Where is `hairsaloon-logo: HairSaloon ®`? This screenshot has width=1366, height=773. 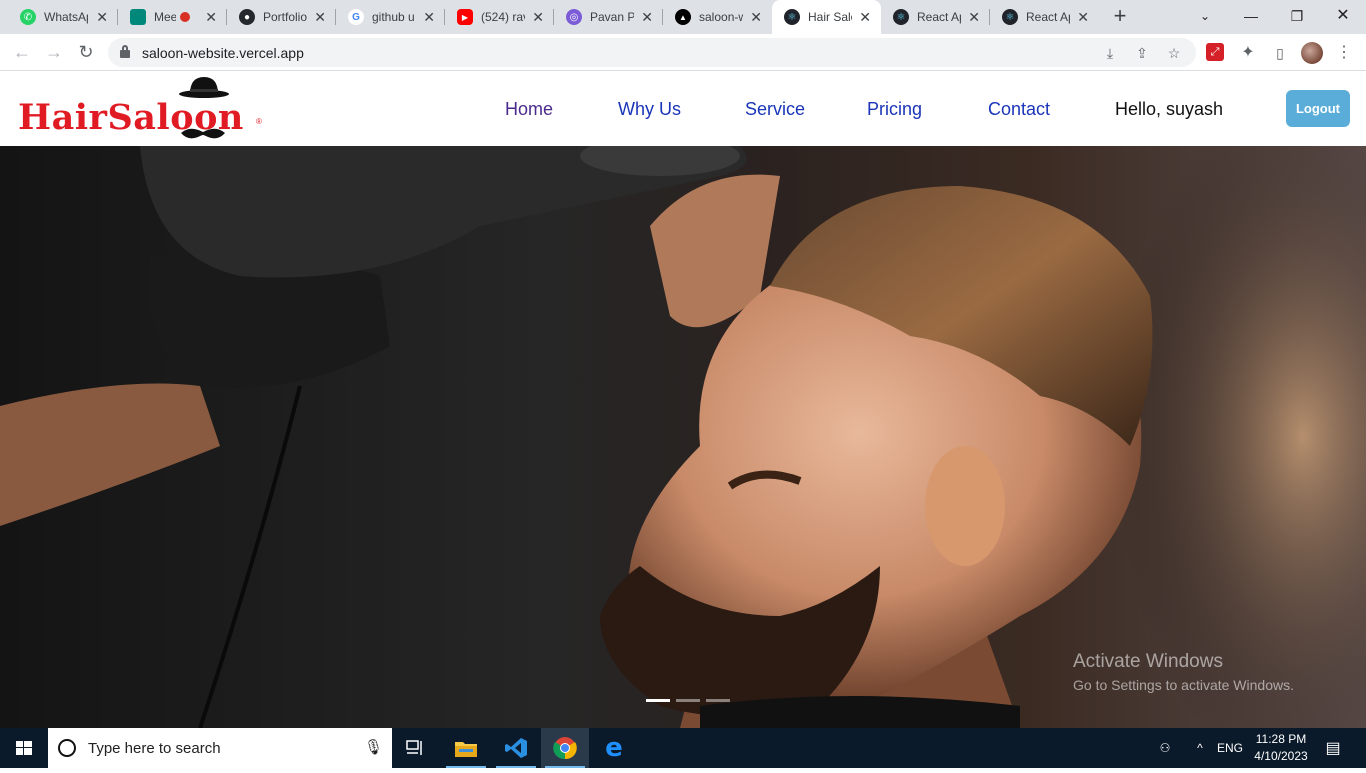
hairsaloon-logo: HairSaloon ® is located at coordinates (143, 110).